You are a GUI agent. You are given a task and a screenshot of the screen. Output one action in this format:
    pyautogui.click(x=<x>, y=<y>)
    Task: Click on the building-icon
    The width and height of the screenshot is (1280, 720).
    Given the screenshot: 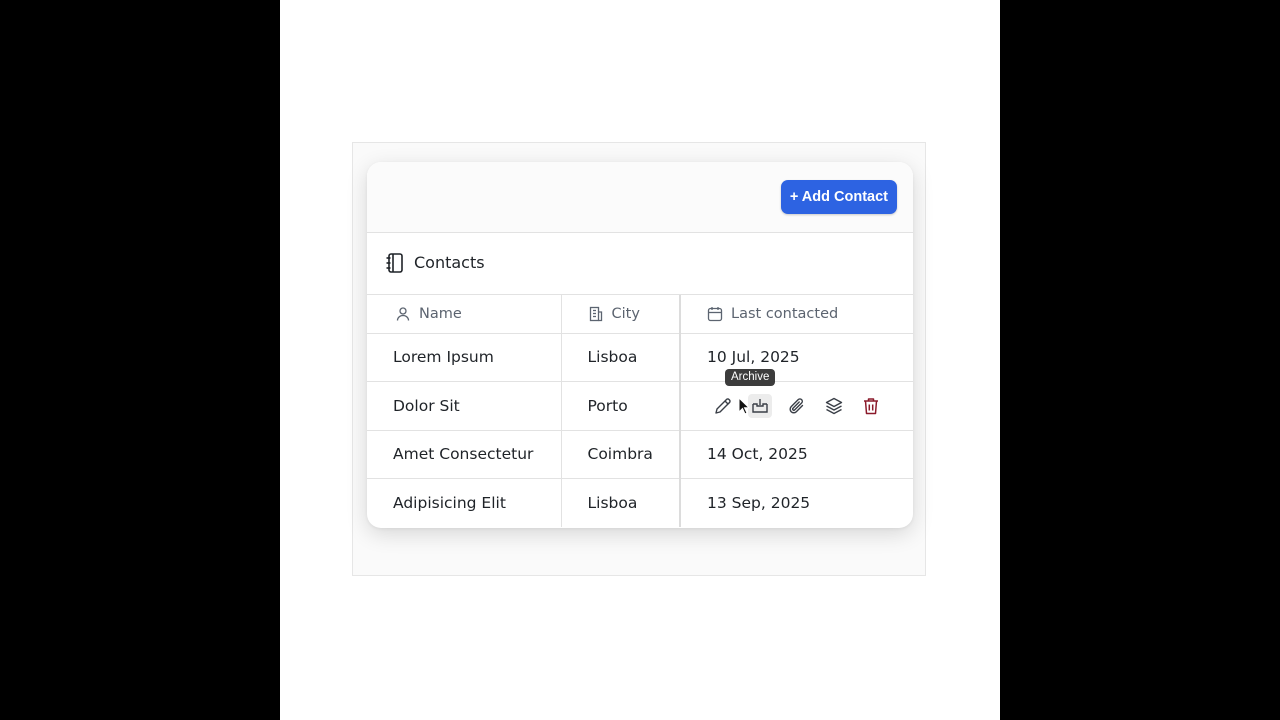 What is the action you would take?
    pyautogui.click(x=595, y=313)
    